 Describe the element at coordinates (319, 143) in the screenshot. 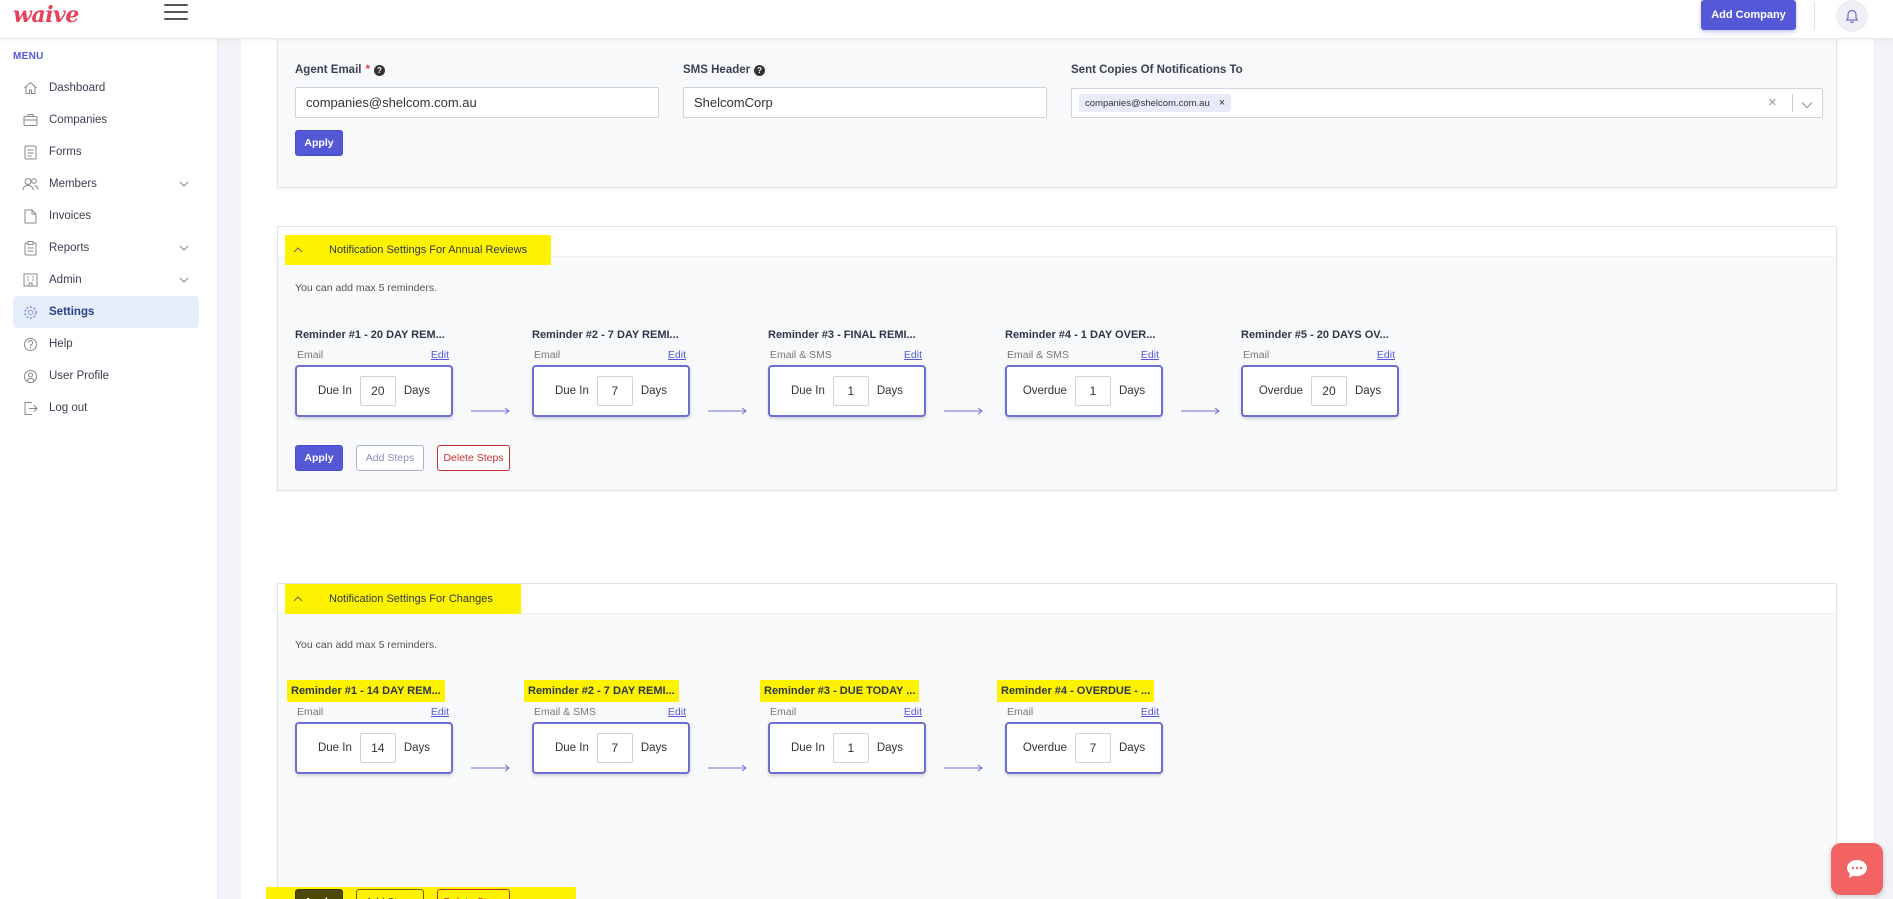

I see `general-apply-button: Apply` at that location.